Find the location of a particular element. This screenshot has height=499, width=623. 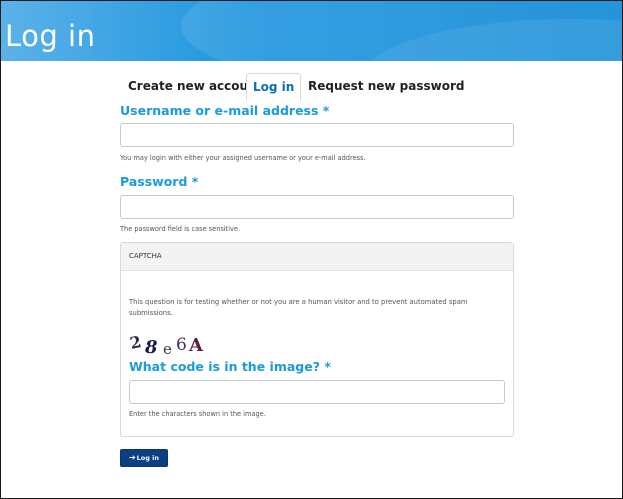

log-in-button-label: Log in is located at coordinates (148, 458).